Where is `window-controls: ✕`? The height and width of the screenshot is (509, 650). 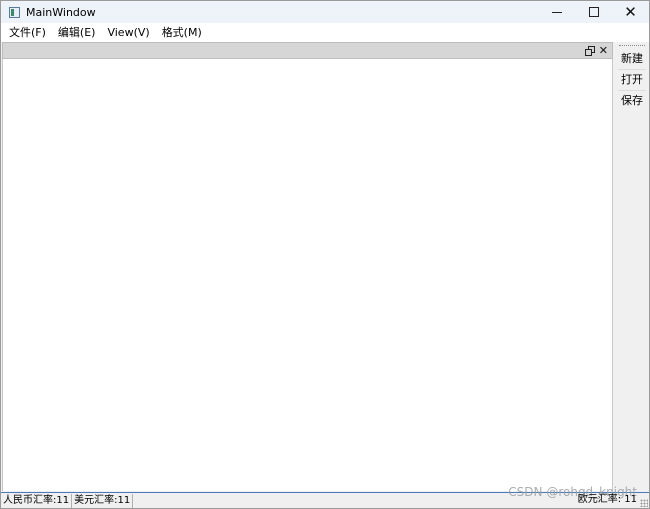
window-controls: ✕ is located at coordinates (593, 12).